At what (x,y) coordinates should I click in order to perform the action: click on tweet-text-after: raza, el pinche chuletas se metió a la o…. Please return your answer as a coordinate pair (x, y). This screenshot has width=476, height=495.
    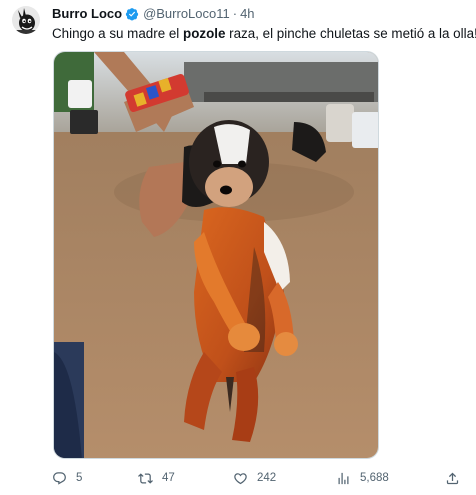
    Looking at the image, I should click on (350, 33).